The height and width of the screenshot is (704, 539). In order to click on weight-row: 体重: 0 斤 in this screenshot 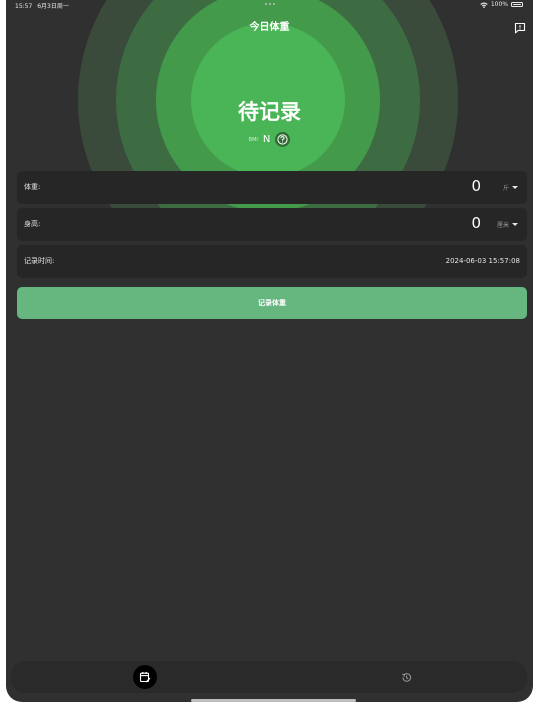, I will do `click(272, 187)`.